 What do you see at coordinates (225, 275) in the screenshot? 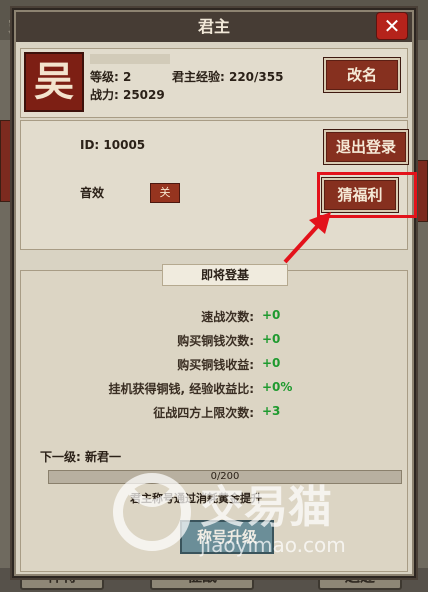
I see `upgrade-header: 即将登基` at bounding box center [225, 275].